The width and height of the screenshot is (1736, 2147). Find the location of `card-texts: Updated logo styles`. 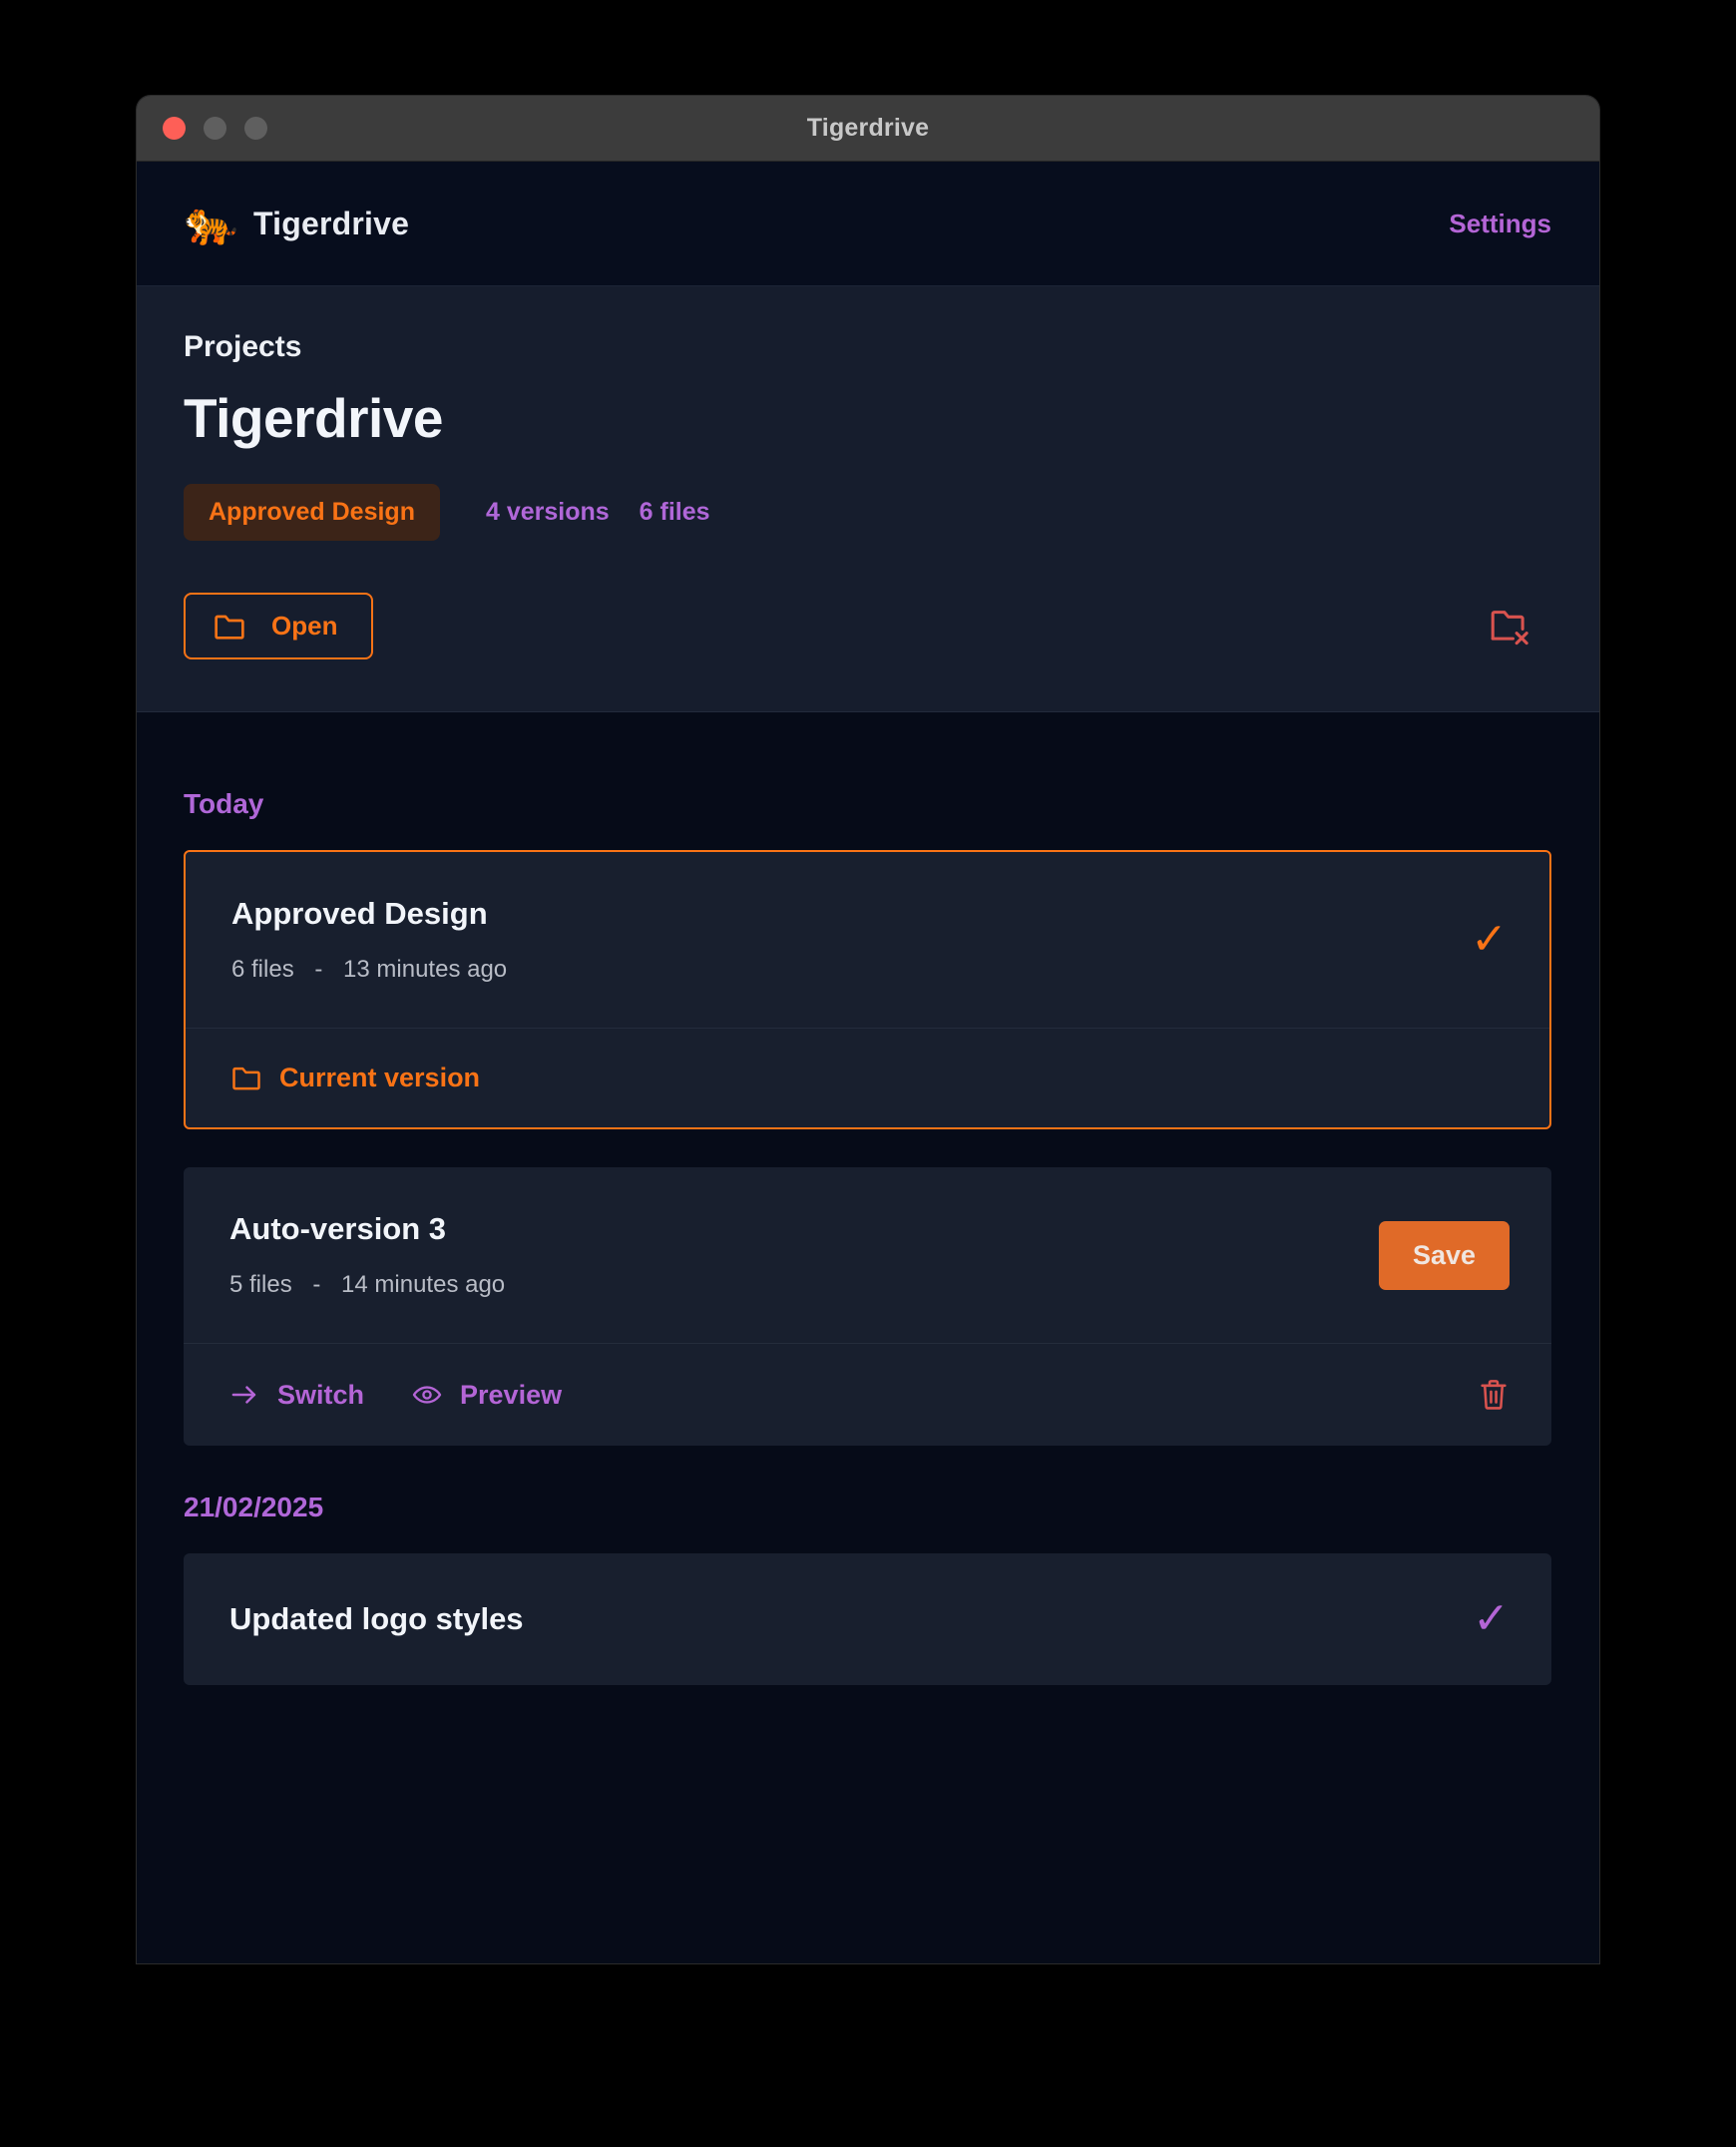

card-texts: Updated logo styles is located at coordinates (376, 1619).